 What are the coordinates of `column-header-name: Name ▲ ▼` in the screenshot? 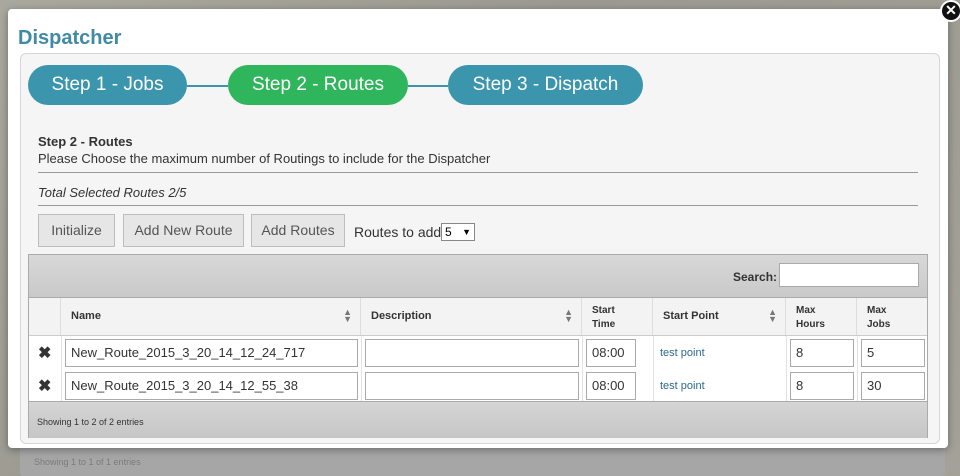 It's located at (211, 316).